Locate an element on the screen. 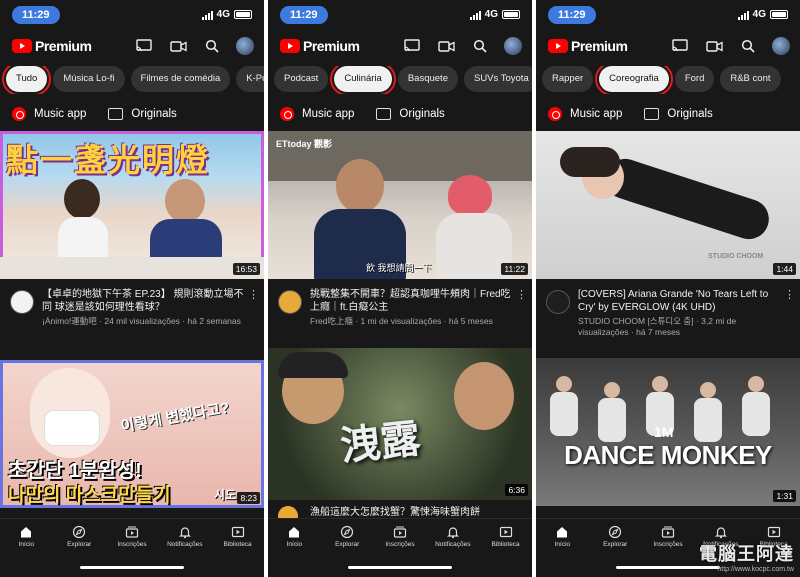  shortcut-row: Music app Originals is located at coordinates (132, 114).